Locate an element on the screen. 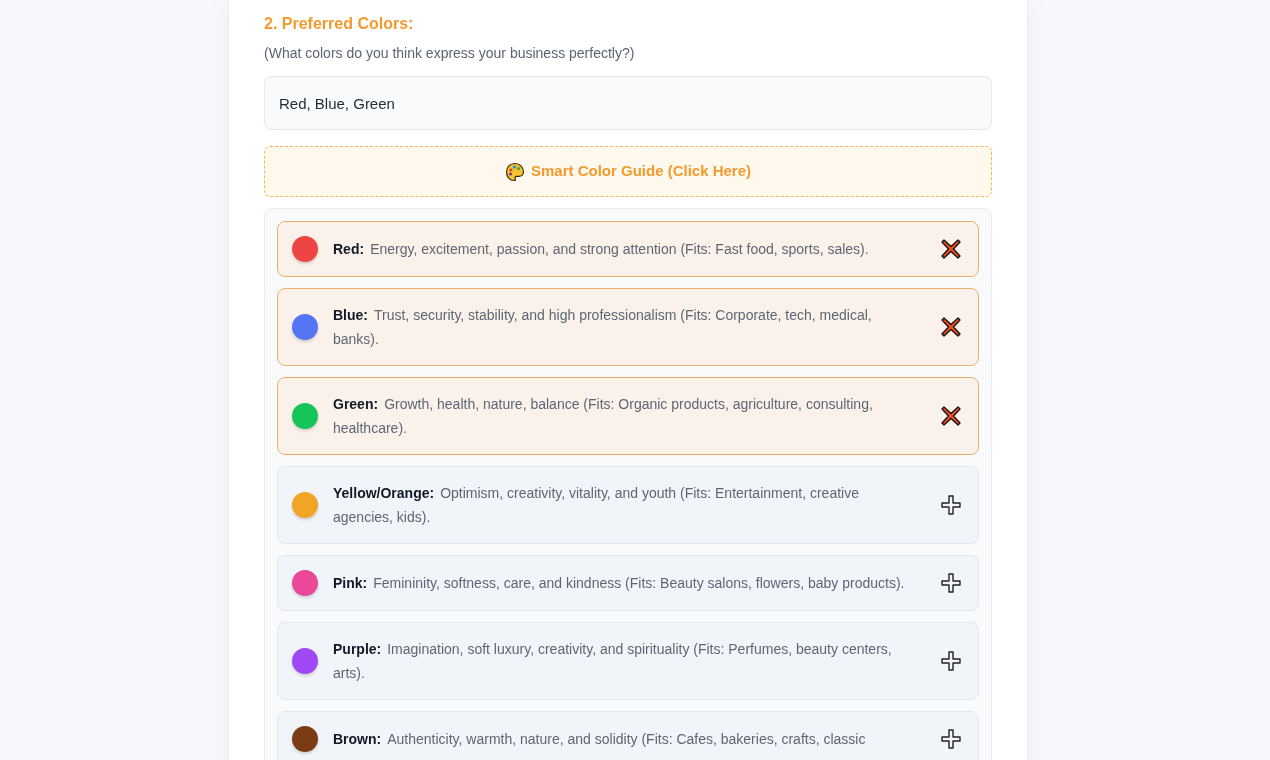 This screenshot has width=1270, height=760. color-option-text: Green: Growth, health, nature, balance (Fits: Organic products, agriculture, consulting, healthcare). is located at coordinates (603, 416).